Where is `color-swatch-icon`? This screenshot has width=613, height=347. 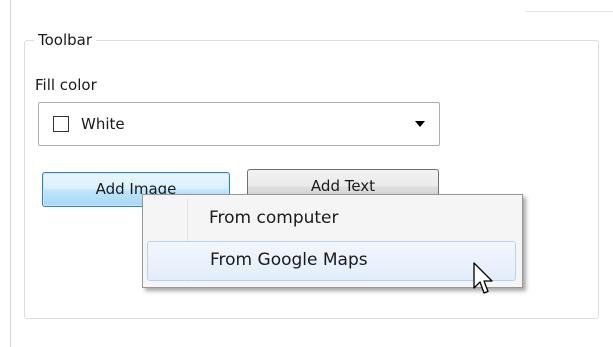
color-swatch-icon is located at coordinates (61, 124).